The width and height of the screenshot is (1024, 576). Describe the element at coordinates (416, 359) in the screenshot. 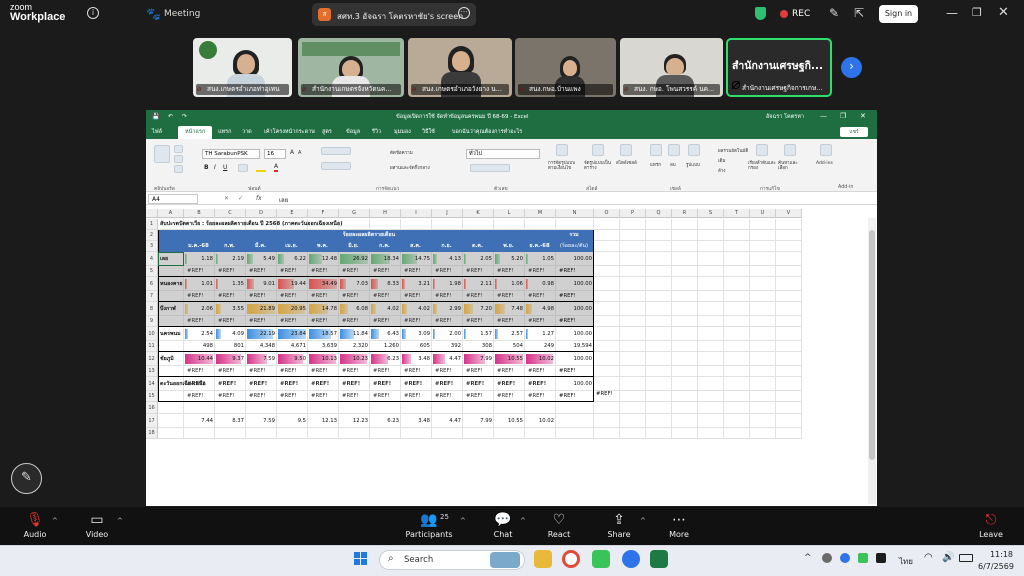

I see `data-cell: 3.48` at that location.